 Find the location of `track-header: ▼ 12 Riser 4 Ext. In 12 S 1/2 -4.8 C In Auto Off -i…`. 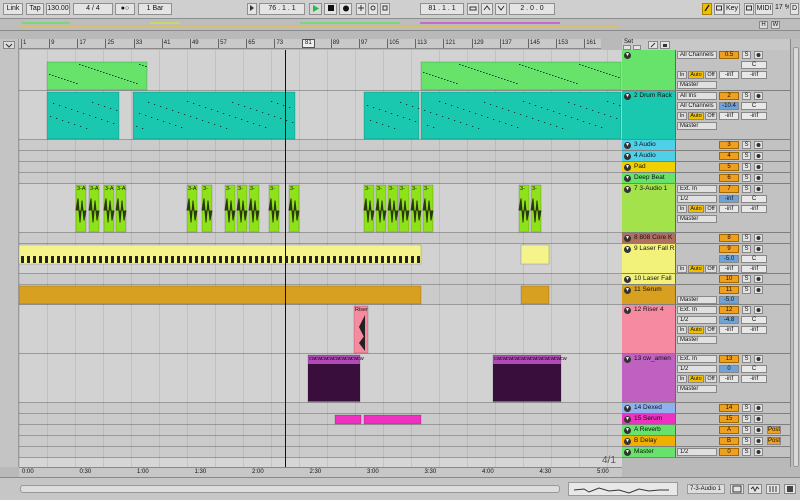

track-header: ▼ 12 Riser 4 Ext. In 12 S 1/2 -4.8 C In Auto Off -i… is located at coordinates (706, 329).